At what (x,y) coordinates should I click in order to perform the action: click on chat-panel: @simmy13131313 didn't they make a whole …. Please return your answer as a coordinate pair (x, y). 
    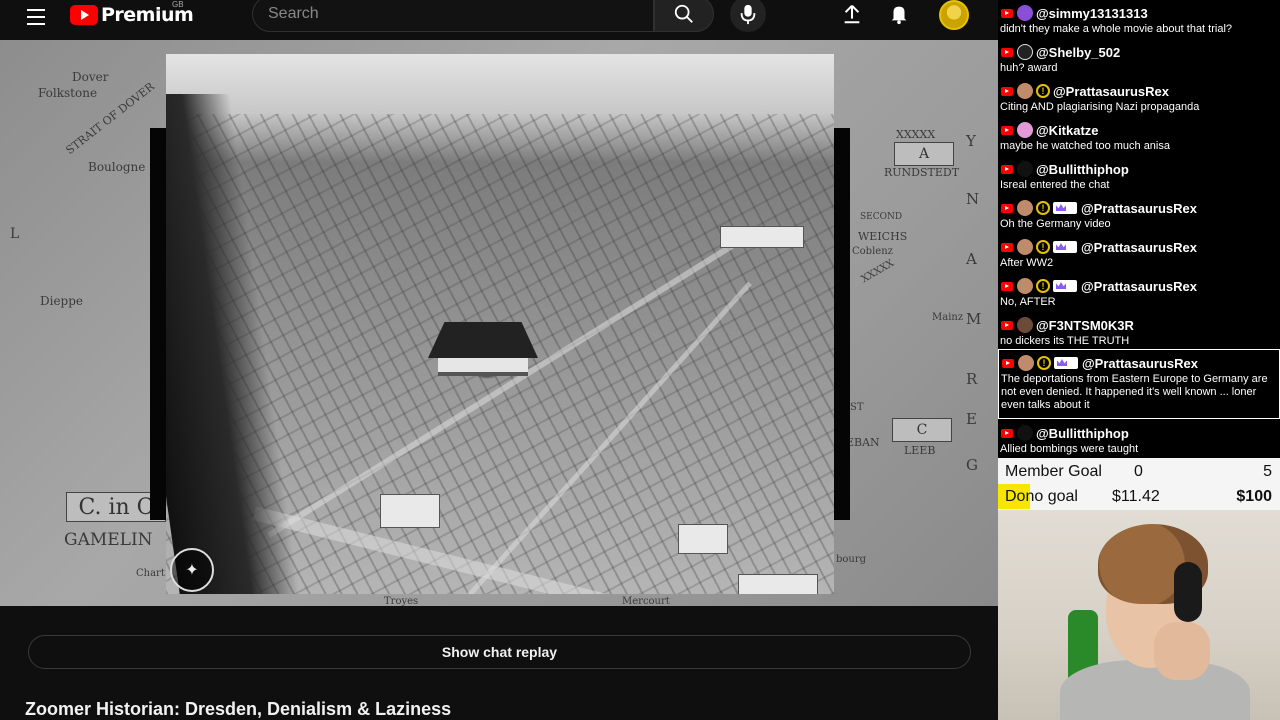
    Looking at the image, I should click on (1139, 229).